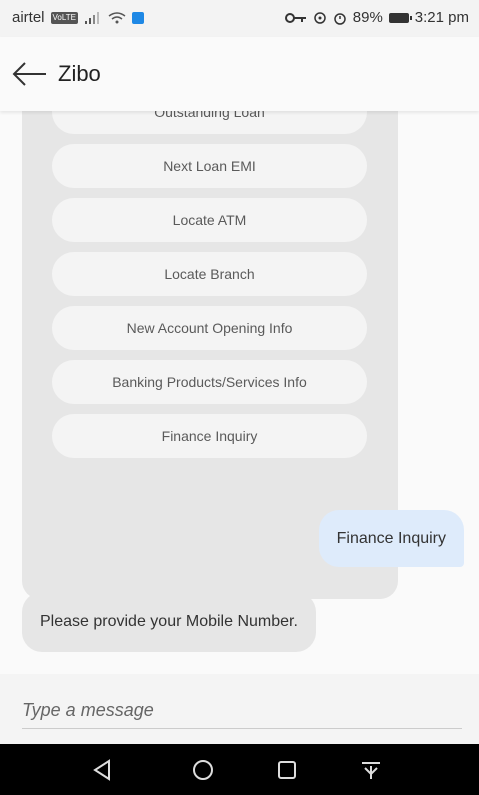 The image size is (479, 795). I want to click on notification-icon, so click(137, 17).